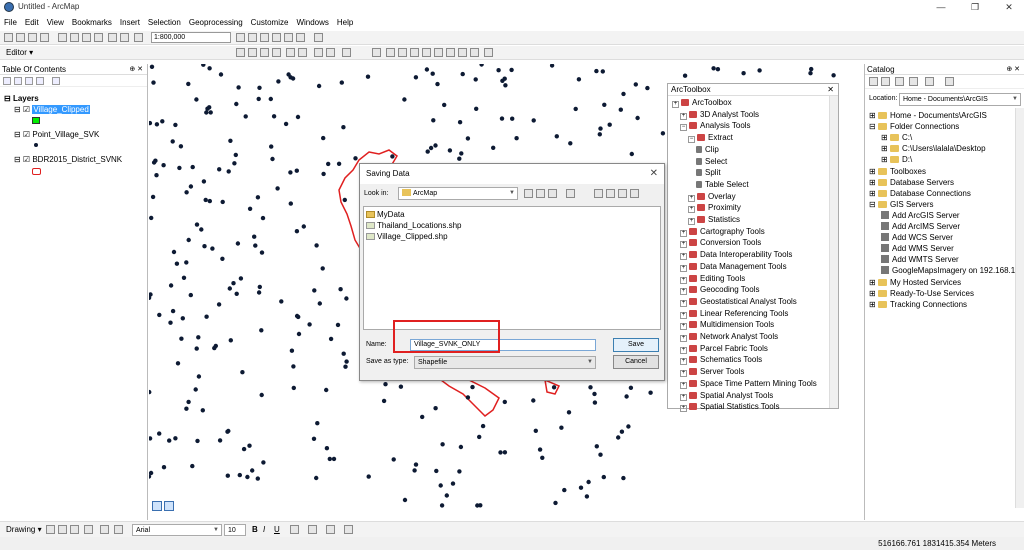 This screenshot has width=1024, height=550. I want to click on zoom-out-icon, so click(252, 52).